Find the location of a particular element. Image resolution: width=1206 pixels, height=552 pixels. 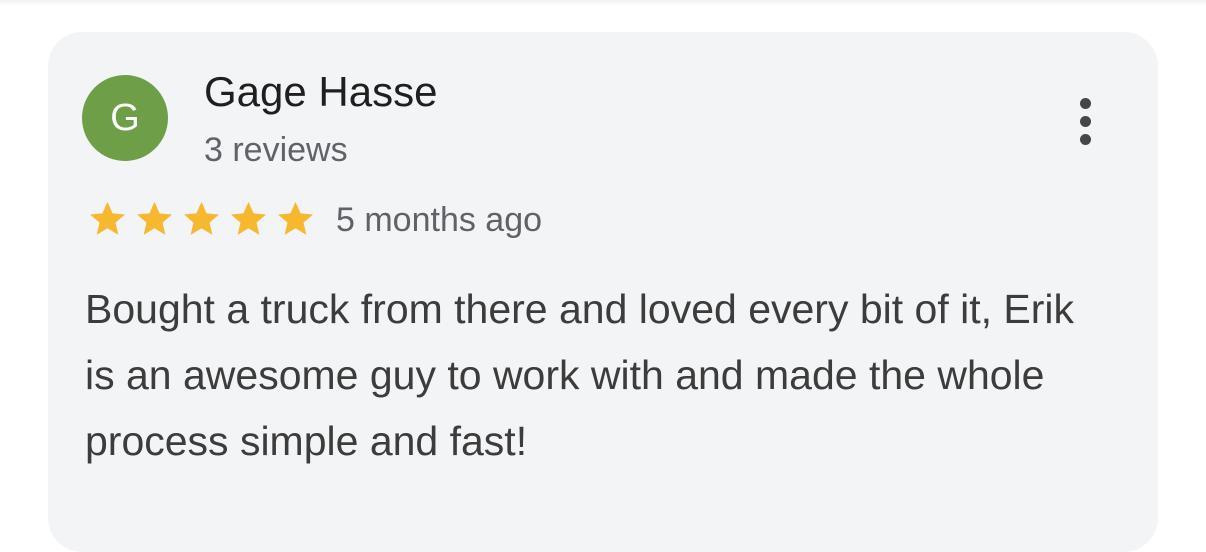

top-divider is located at coordinates (603, 3).